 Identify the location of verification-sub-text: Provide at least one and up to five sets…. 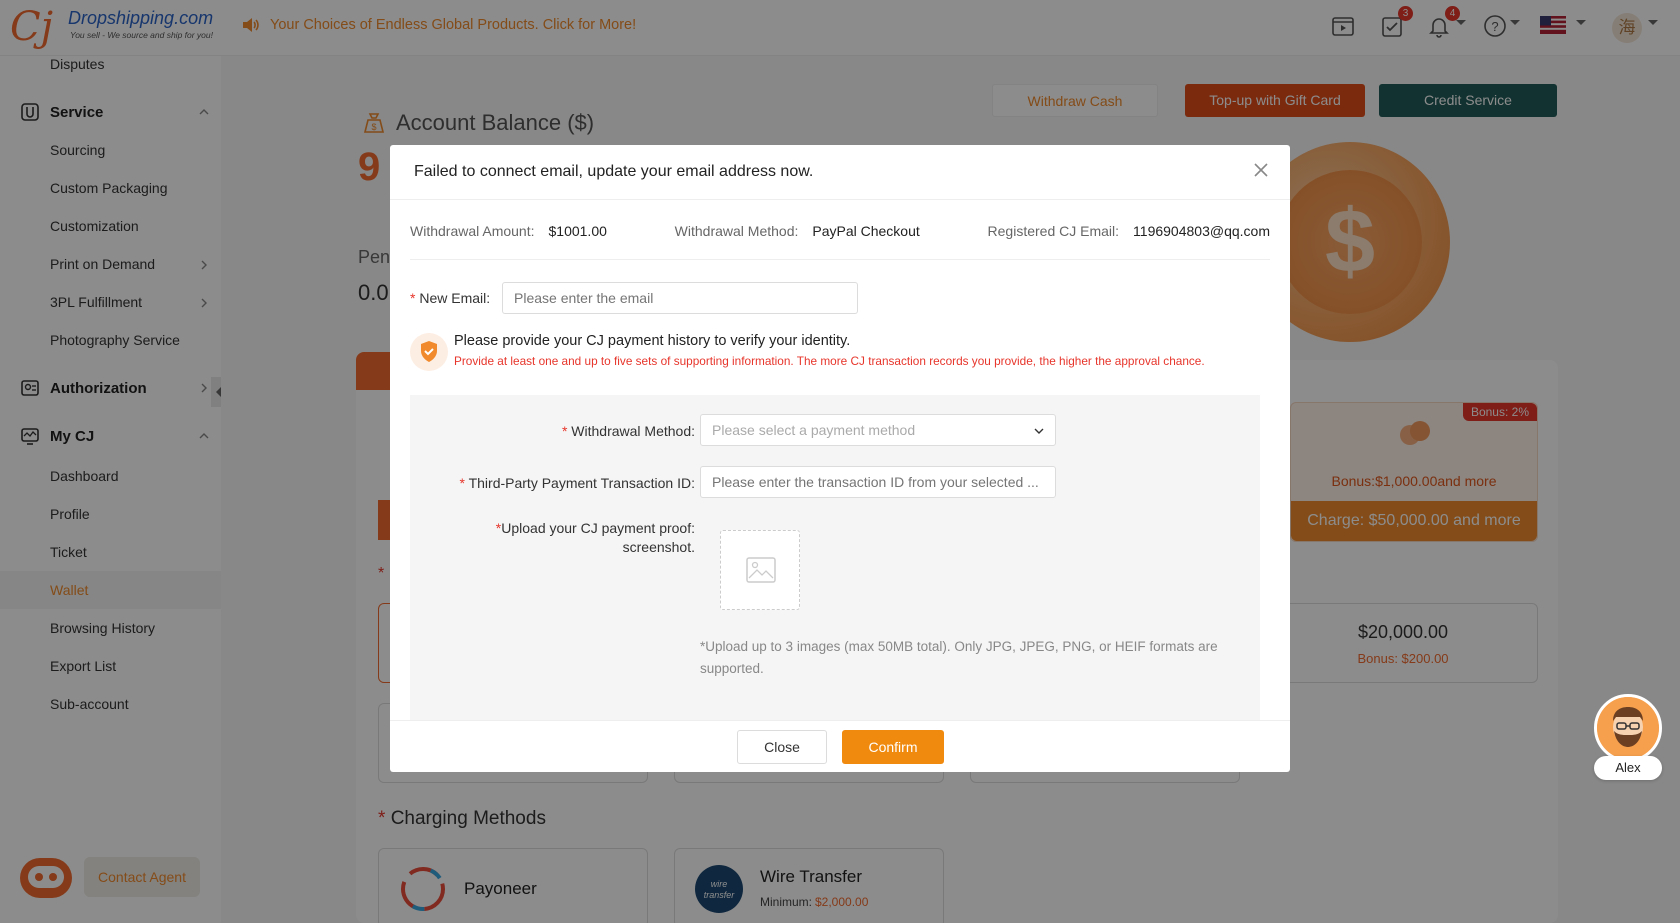
(829, 361).